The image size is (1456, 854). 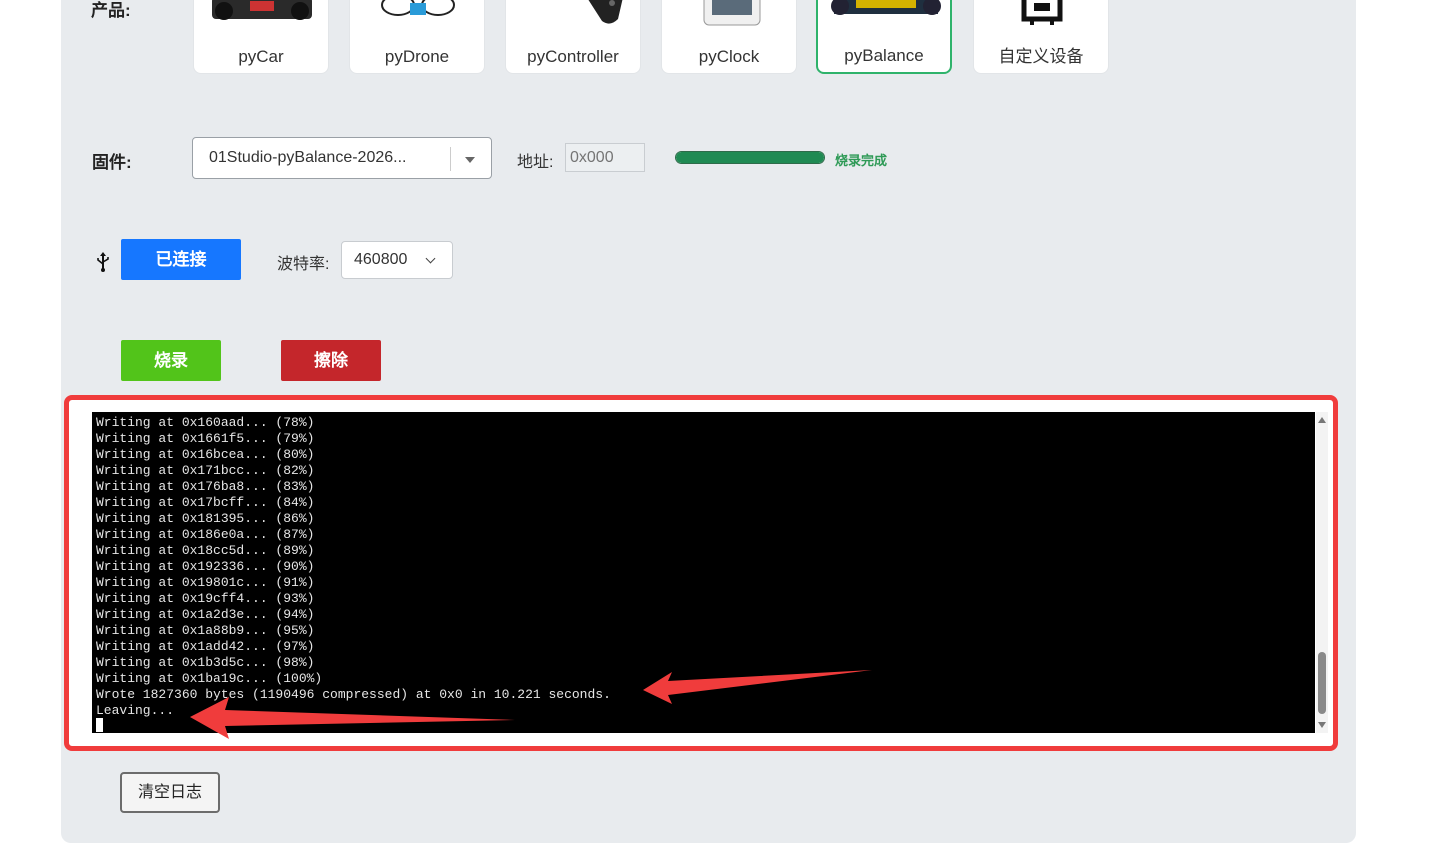 I want to click on console-line: Writing at 0x1add42... (97%), so click(x=205, y=646).